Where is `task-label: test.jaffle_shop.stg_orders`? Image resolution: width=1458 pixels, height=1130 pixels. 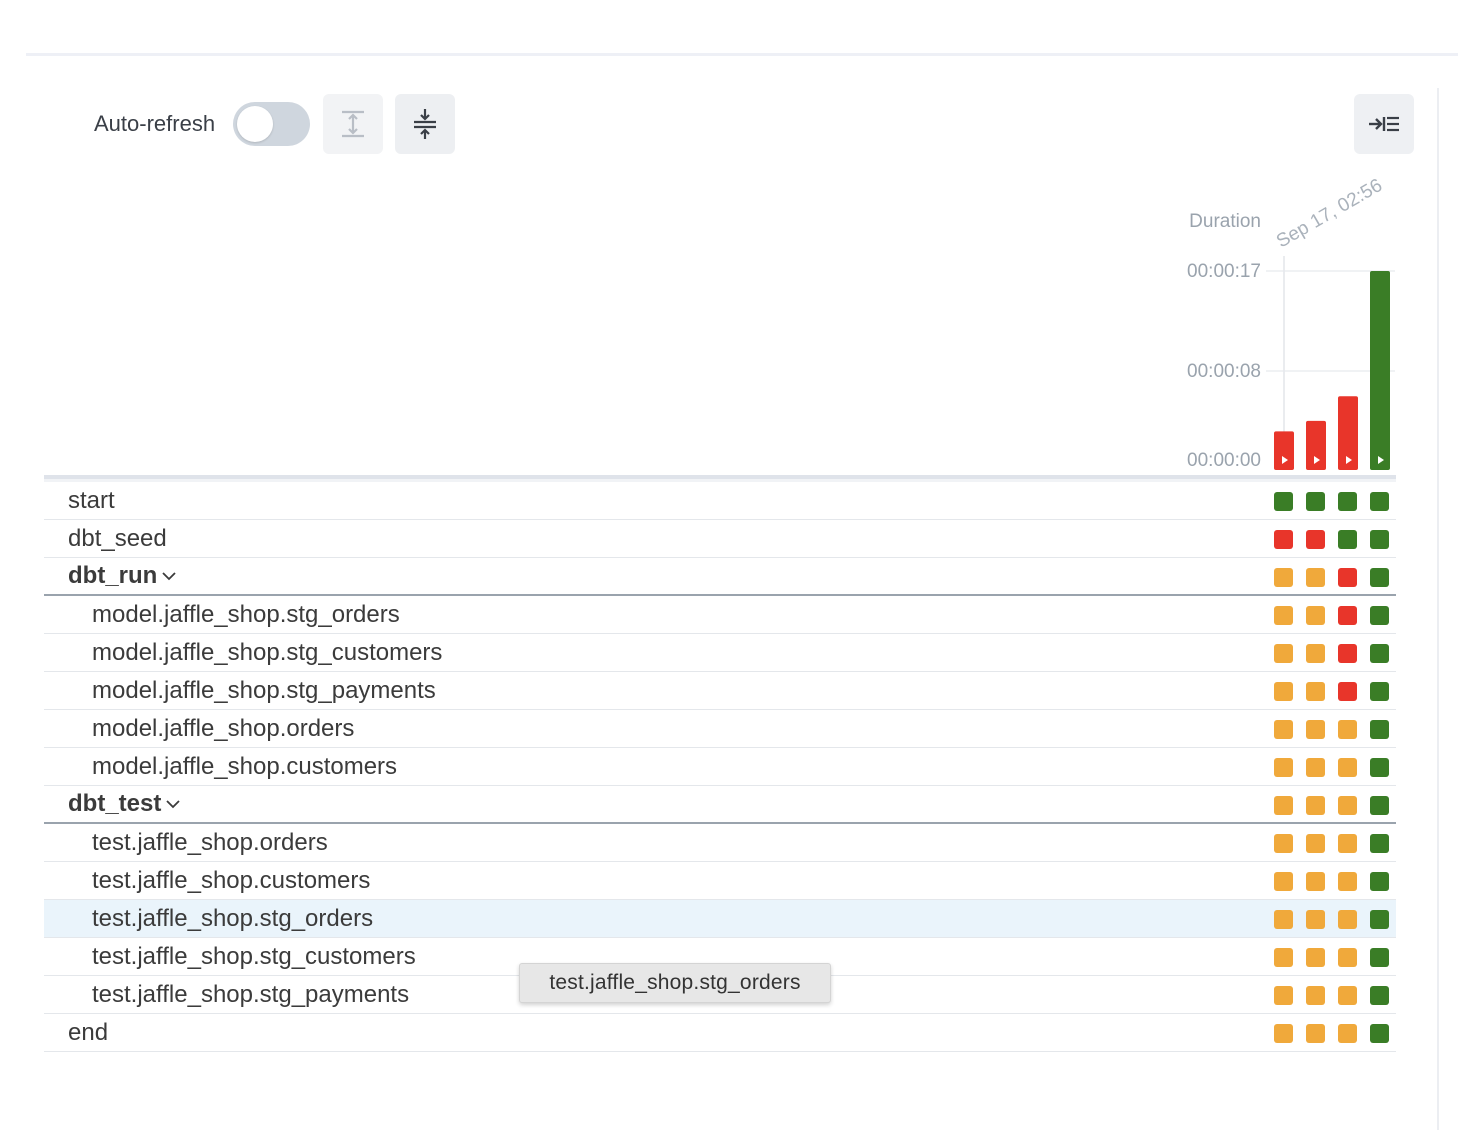 task-label: test.jaffle_shop.stg_orders is located at coordinates (208, 919).